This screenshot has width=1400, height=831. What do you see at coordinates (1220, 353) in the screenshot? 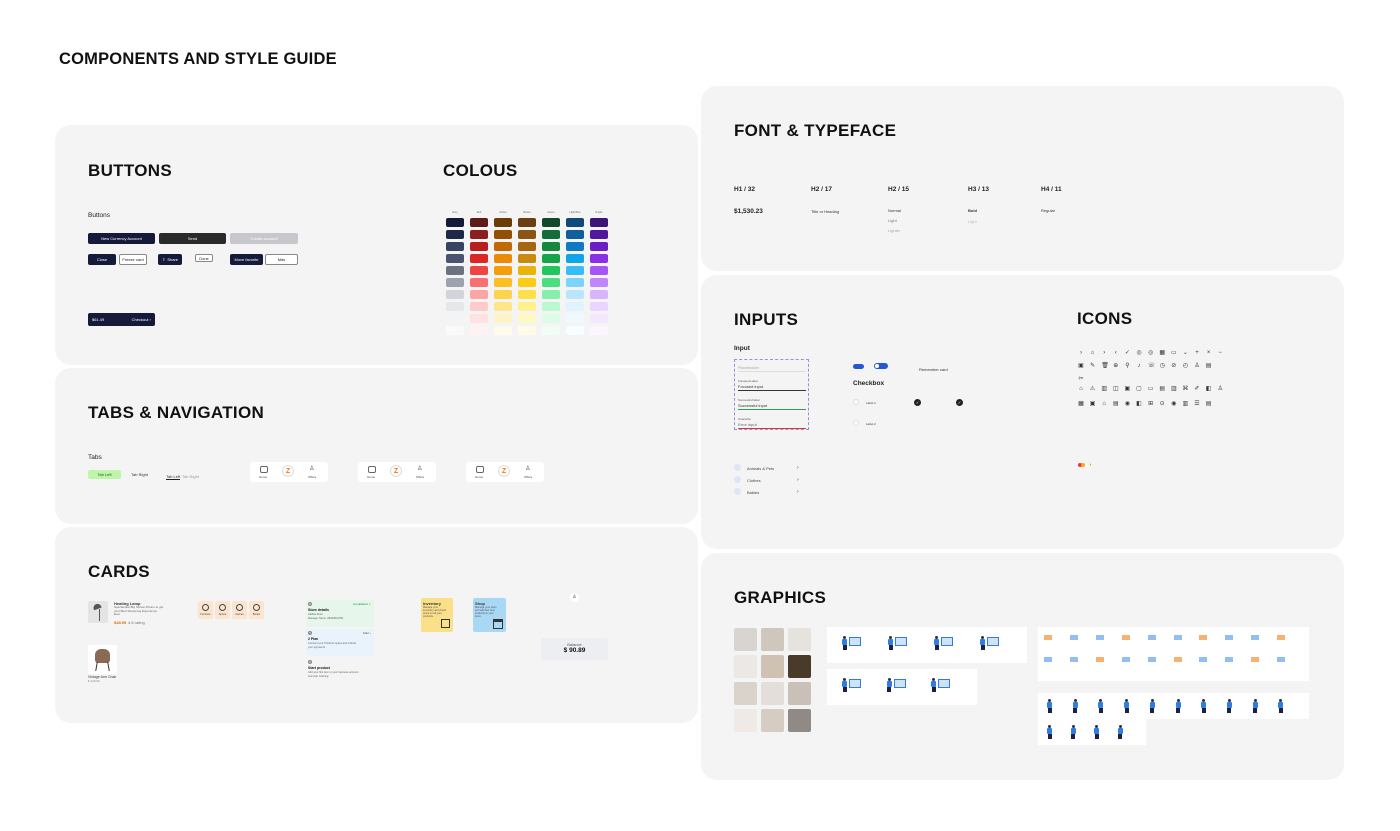
I see `ui-icon: −` at bounding box center [1220, 353].